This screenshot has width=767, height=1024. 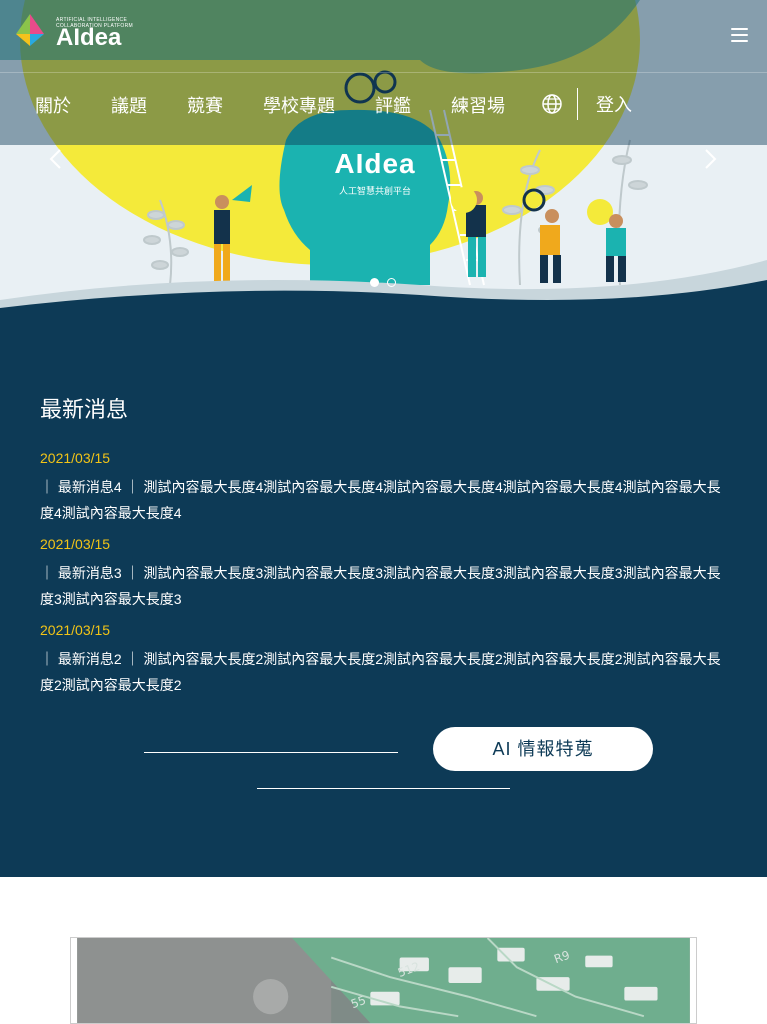 I want to click on hero-subtitle: 人工智慧共創平台, so click(x=374, y=191).